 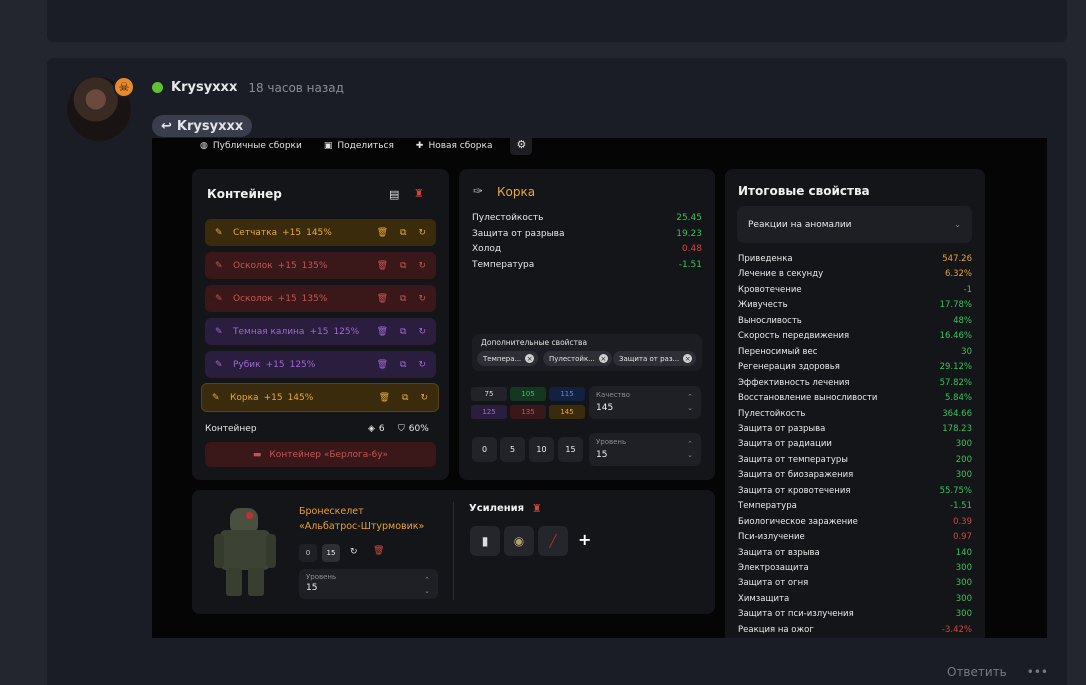 What do you see at coordinates (577, 358) in the screenshot?
I see `property-chip: Пулестойк... ×` at bounding box center [577, 358].